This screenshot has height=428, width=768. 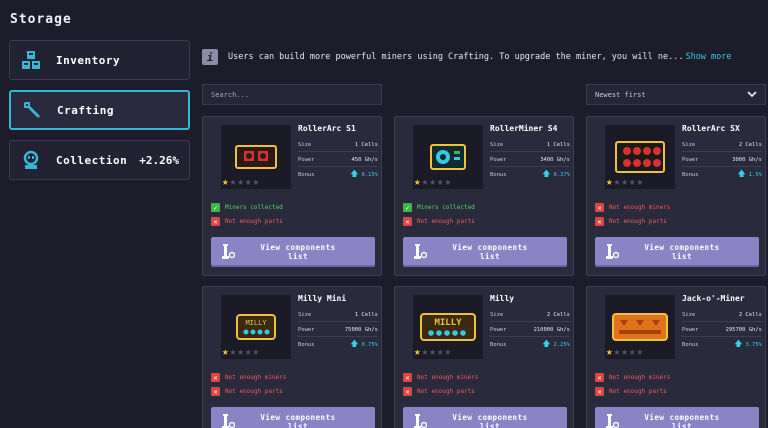 I want to click on spec-value: 3000 Gh/s, so click(x=747, y=159).